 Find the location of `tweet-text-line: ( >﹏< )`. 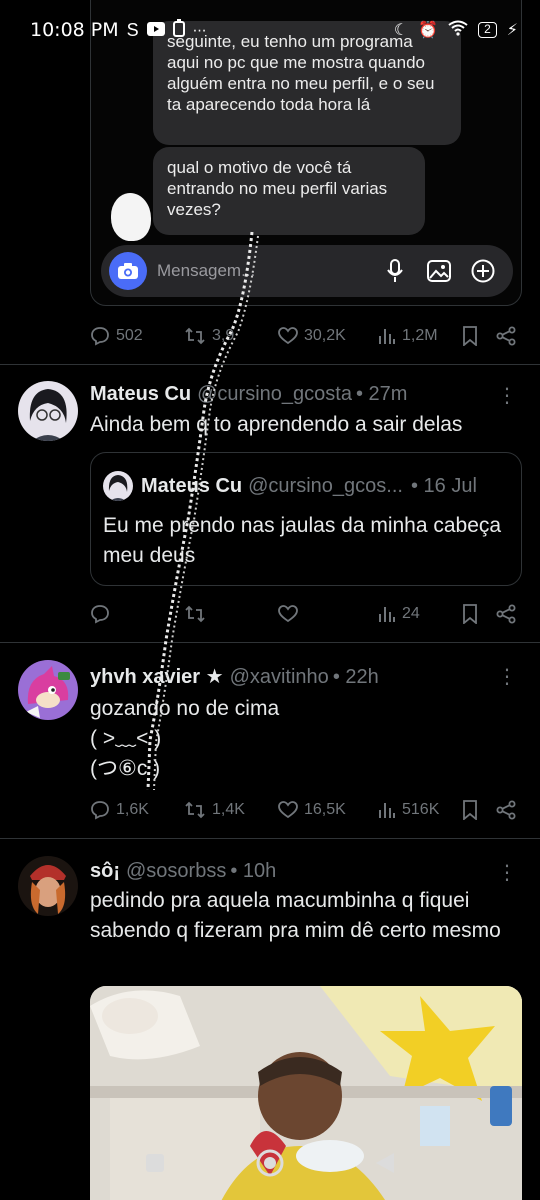

tweet-text-line: ( >﹏< ) is located at coordinates (126, 738).